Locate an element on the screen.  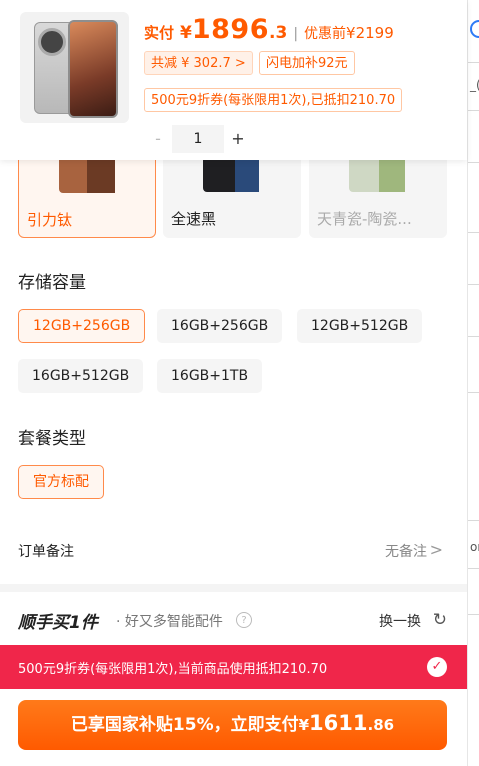
quantity-value: 1 is located at coordinates (198, 139).